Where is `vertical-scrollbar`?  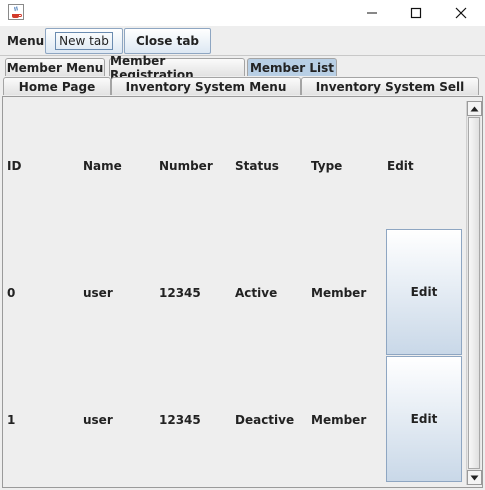
vertical-scrollbar is located at coordinates (474, 293).